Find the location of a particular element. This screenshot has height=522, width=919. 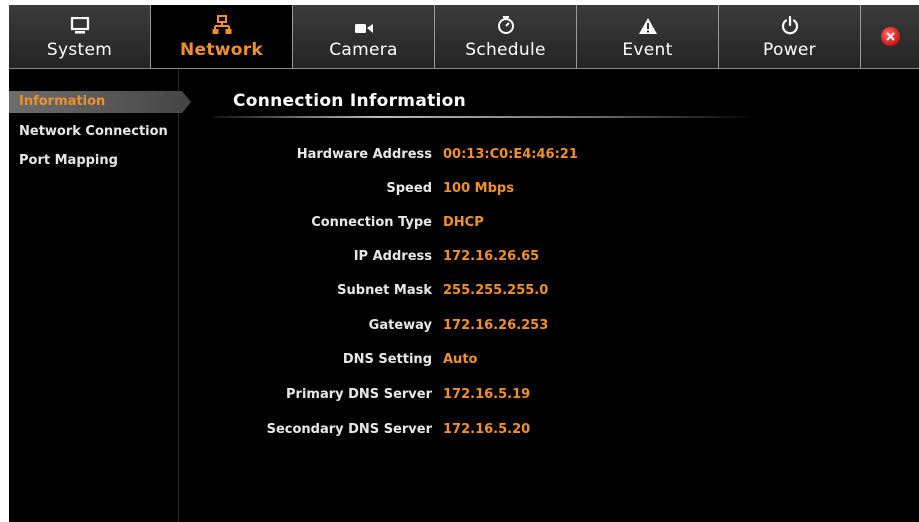

info-row-hardware-address: Hardware Address 00:13:C0:E4:46:21 is located at coordinates (528, 155).